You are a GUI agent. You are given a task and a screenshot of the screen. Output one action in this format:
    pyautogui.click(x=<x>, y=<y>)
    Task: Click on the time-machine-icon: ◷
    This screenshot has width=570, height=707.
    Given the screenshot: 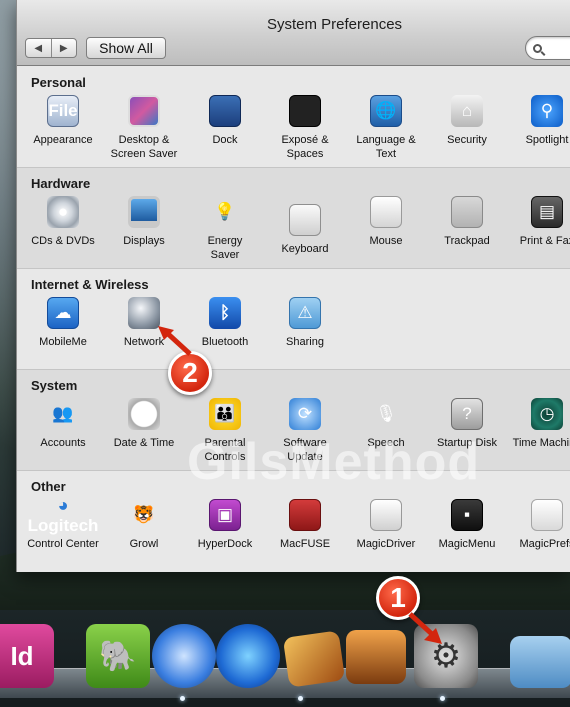 What is the action you would take?
    pyautogui.click(x=547, y=414)
    